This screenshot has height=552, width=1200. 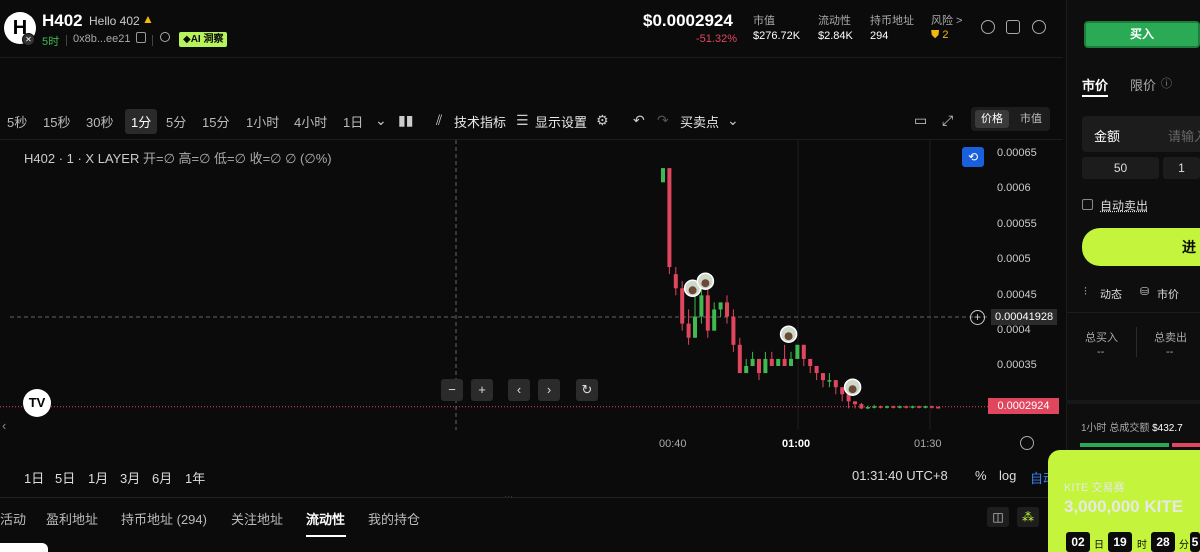 What do you see at coordinates (480, 121) in the screenshot?
I see `indicators-button: 技术指标` at bounding box center [480, 121].